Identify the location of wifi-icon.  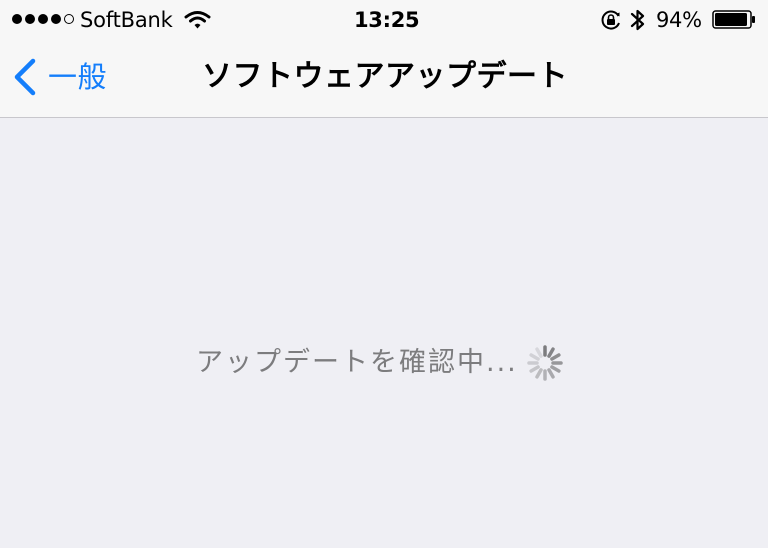
(197, 20).